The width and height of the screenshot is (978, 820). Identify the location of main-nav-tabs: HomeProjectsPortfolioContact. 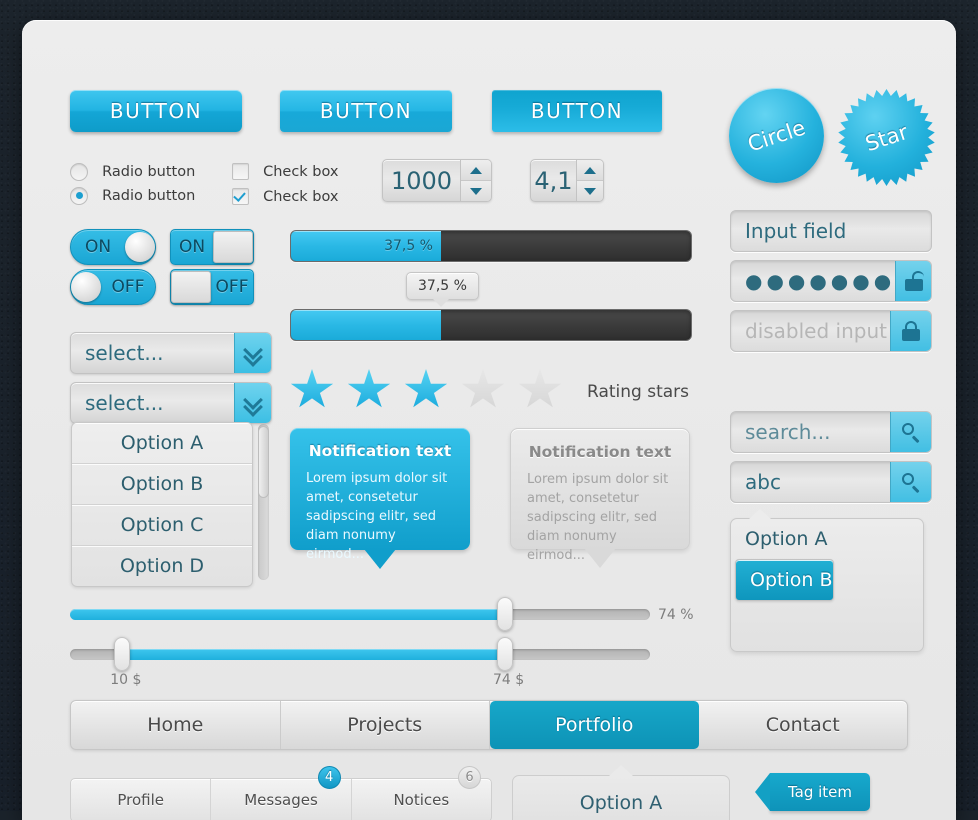
(489, 725).